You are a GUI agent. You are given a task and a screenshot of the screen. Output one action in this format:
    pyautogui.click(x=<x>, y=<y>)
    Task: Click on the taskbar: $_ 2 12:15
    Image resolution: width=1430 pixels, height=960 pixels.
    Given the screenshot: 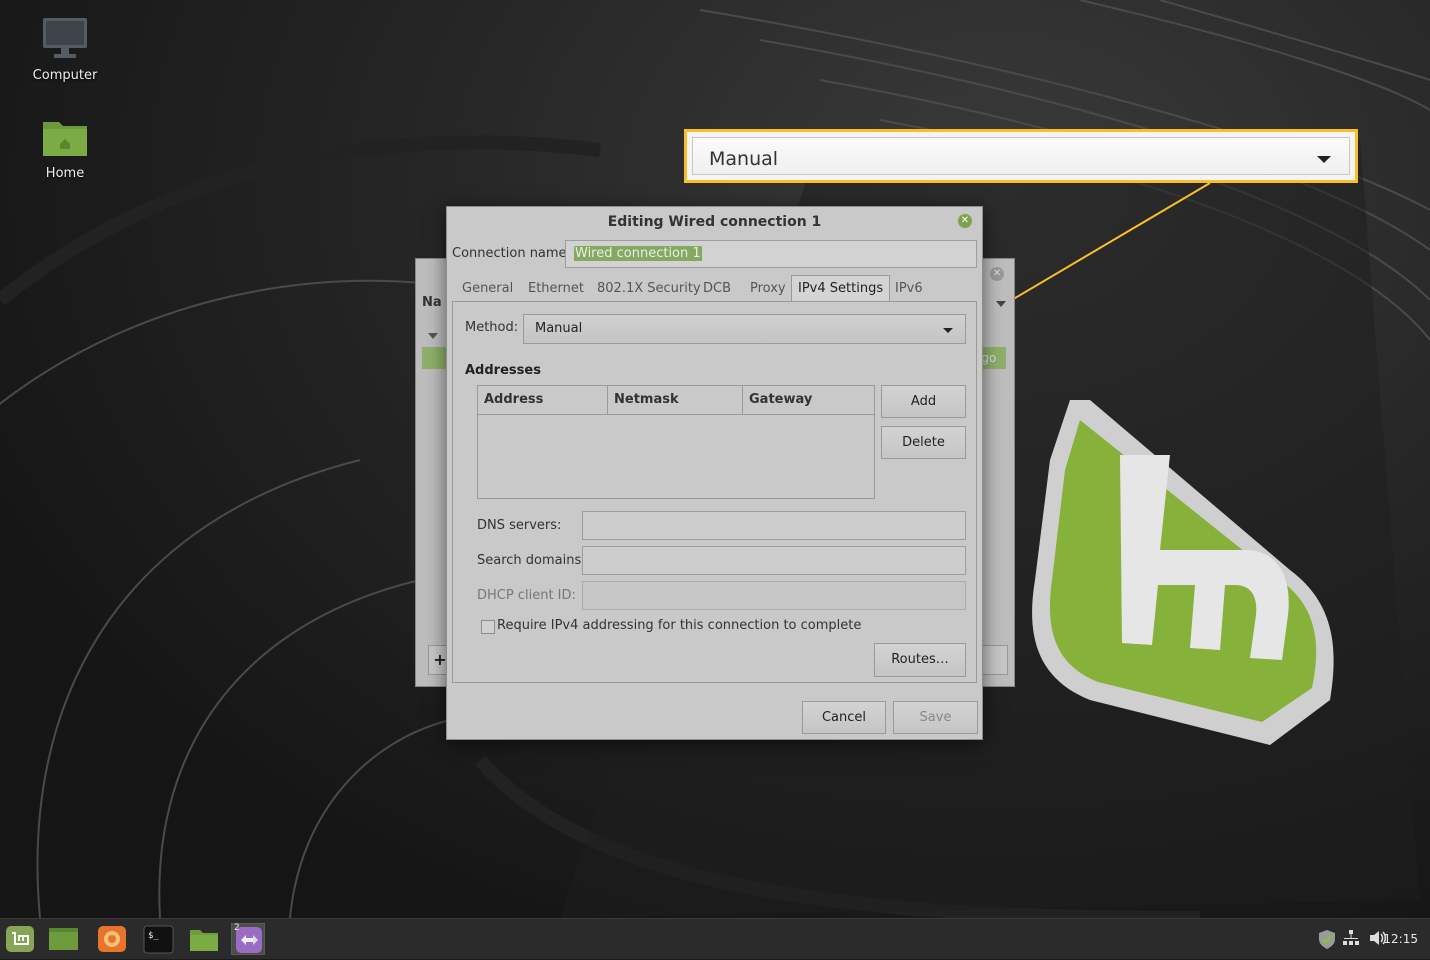 What is the action you would take?
    pyautogui.click(x=715, y=938)
    